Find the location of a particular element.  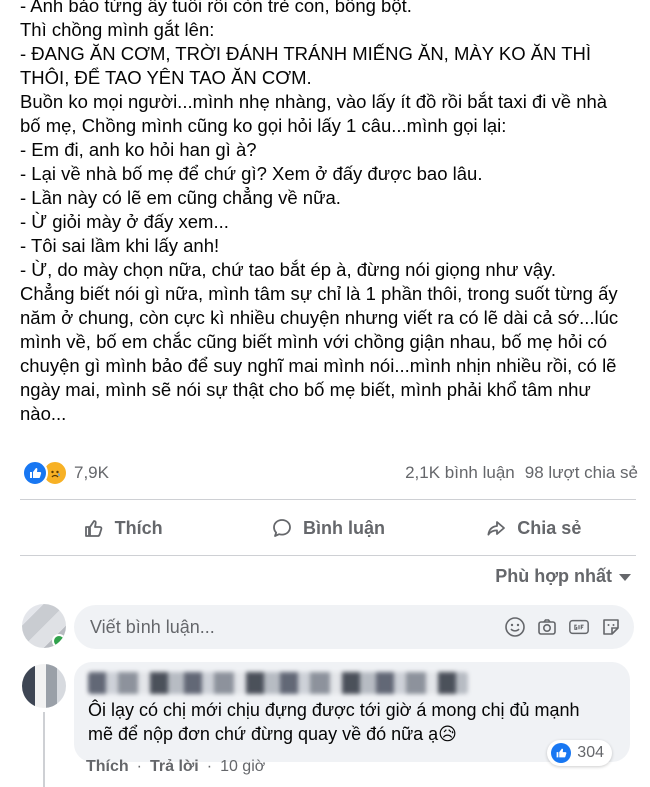

online-indicator is located at coordinates (59, 641).